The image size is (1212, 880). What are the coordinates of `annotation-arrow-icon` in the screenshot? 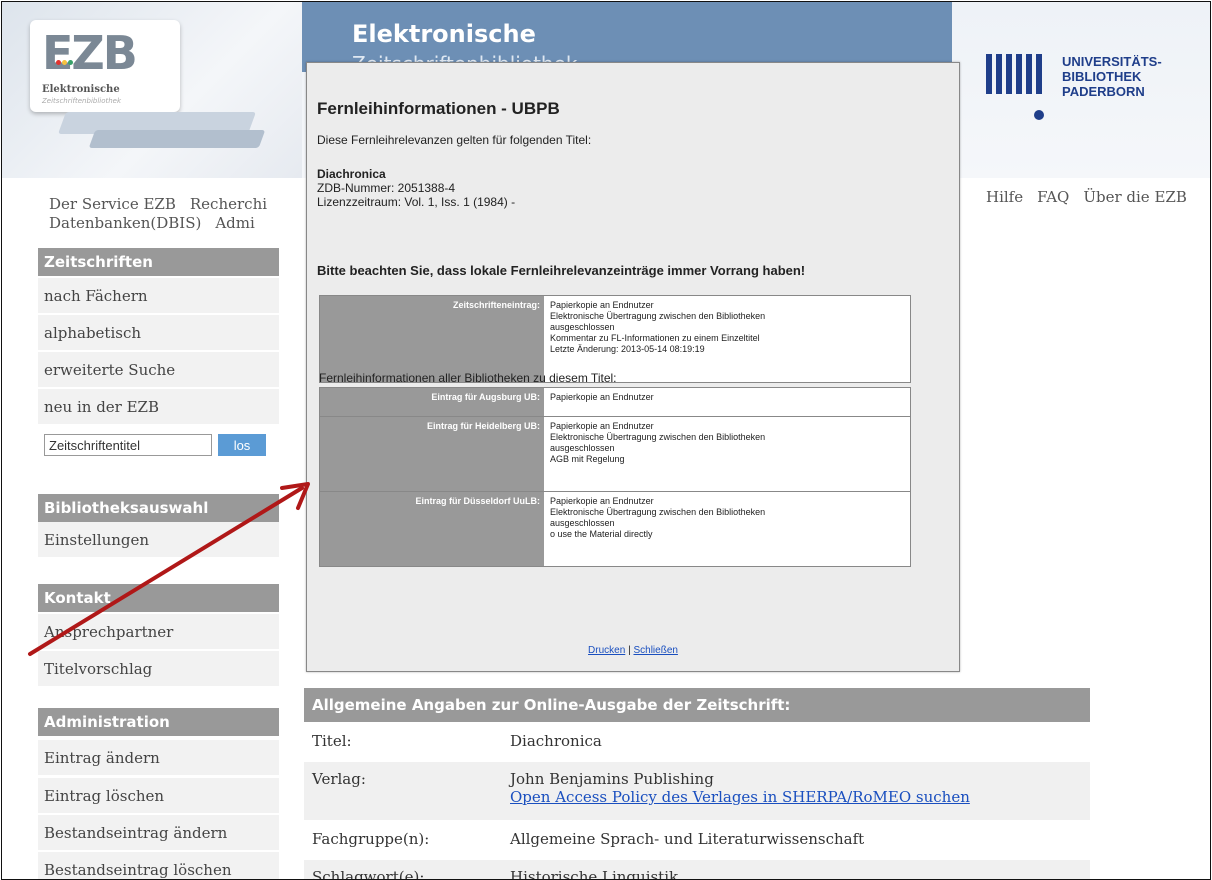 It's located at (169, 569).